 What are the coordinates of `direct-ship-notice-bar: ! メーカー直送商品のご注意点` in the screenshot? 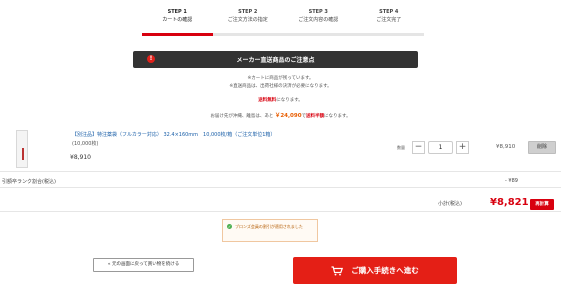 It's located at (275, 59).